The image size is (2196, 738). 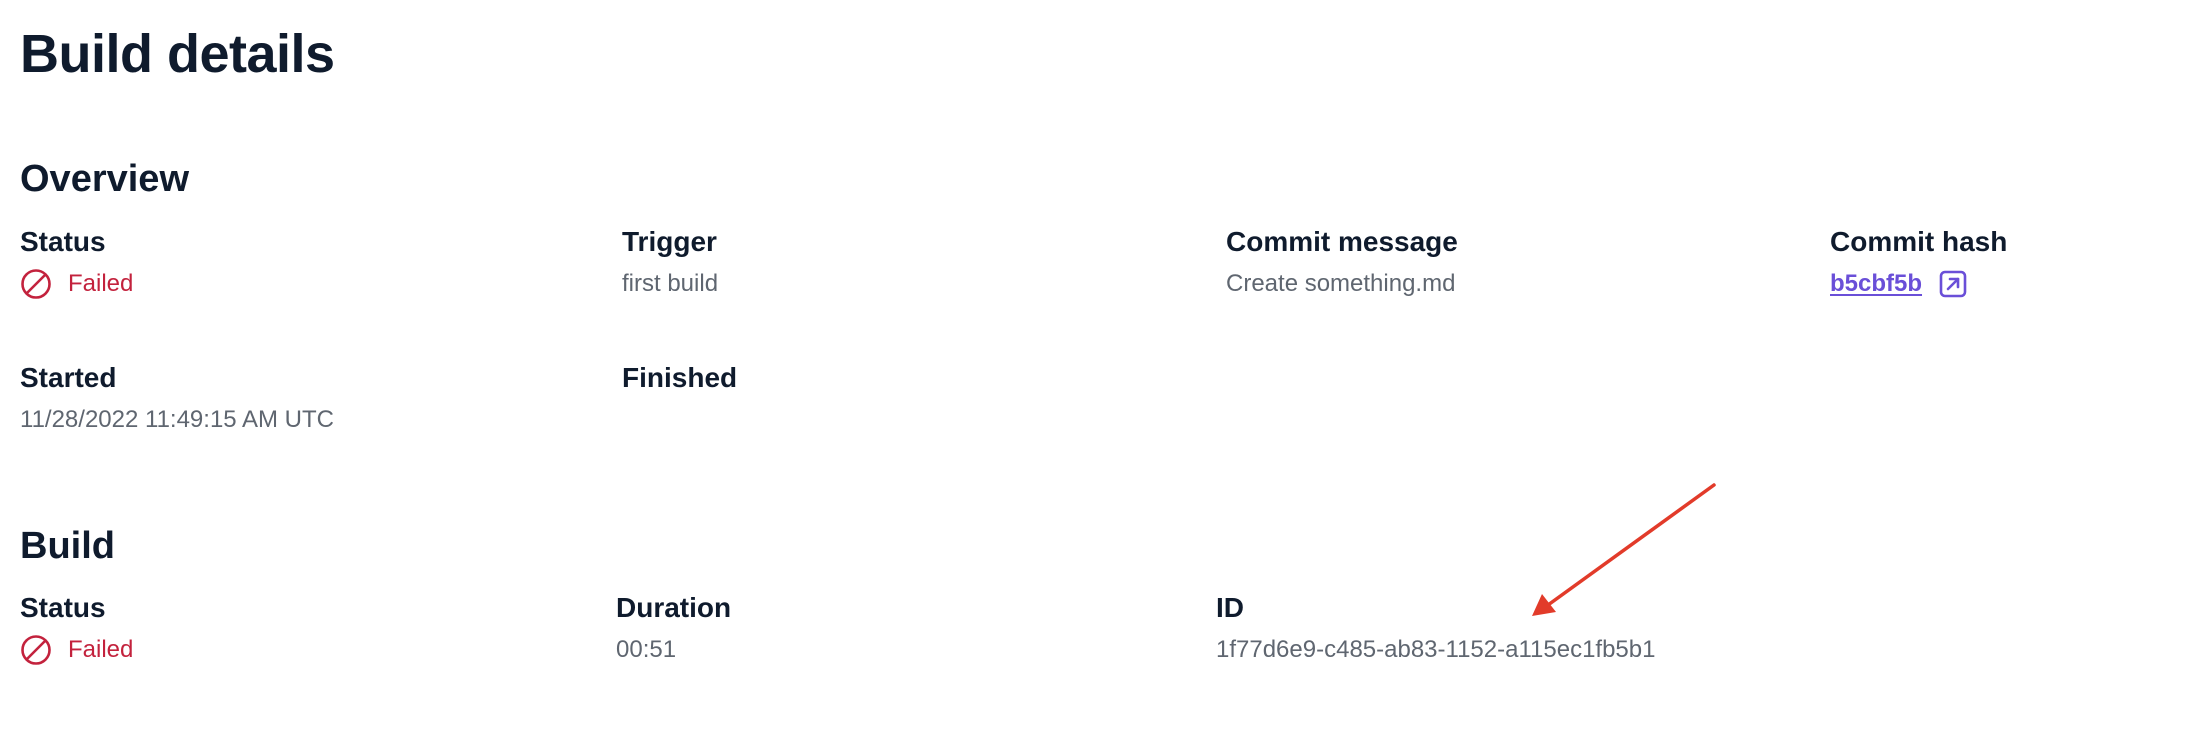 I want to click on trigger-label: Trigger, so click(x=669, y=241).